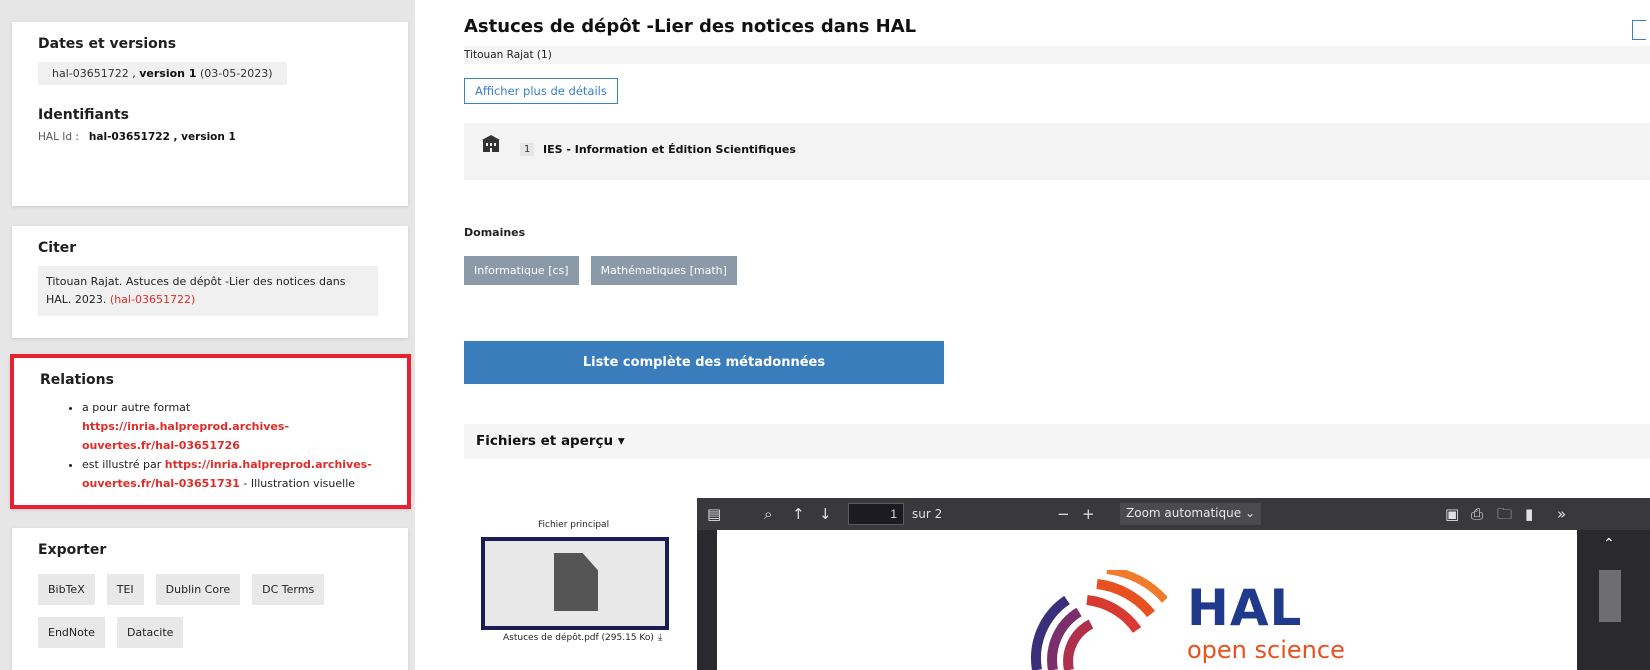  Describe the element at coordinates (77, 380) in the screenshot. I see `relations-title: Relations` at that location.